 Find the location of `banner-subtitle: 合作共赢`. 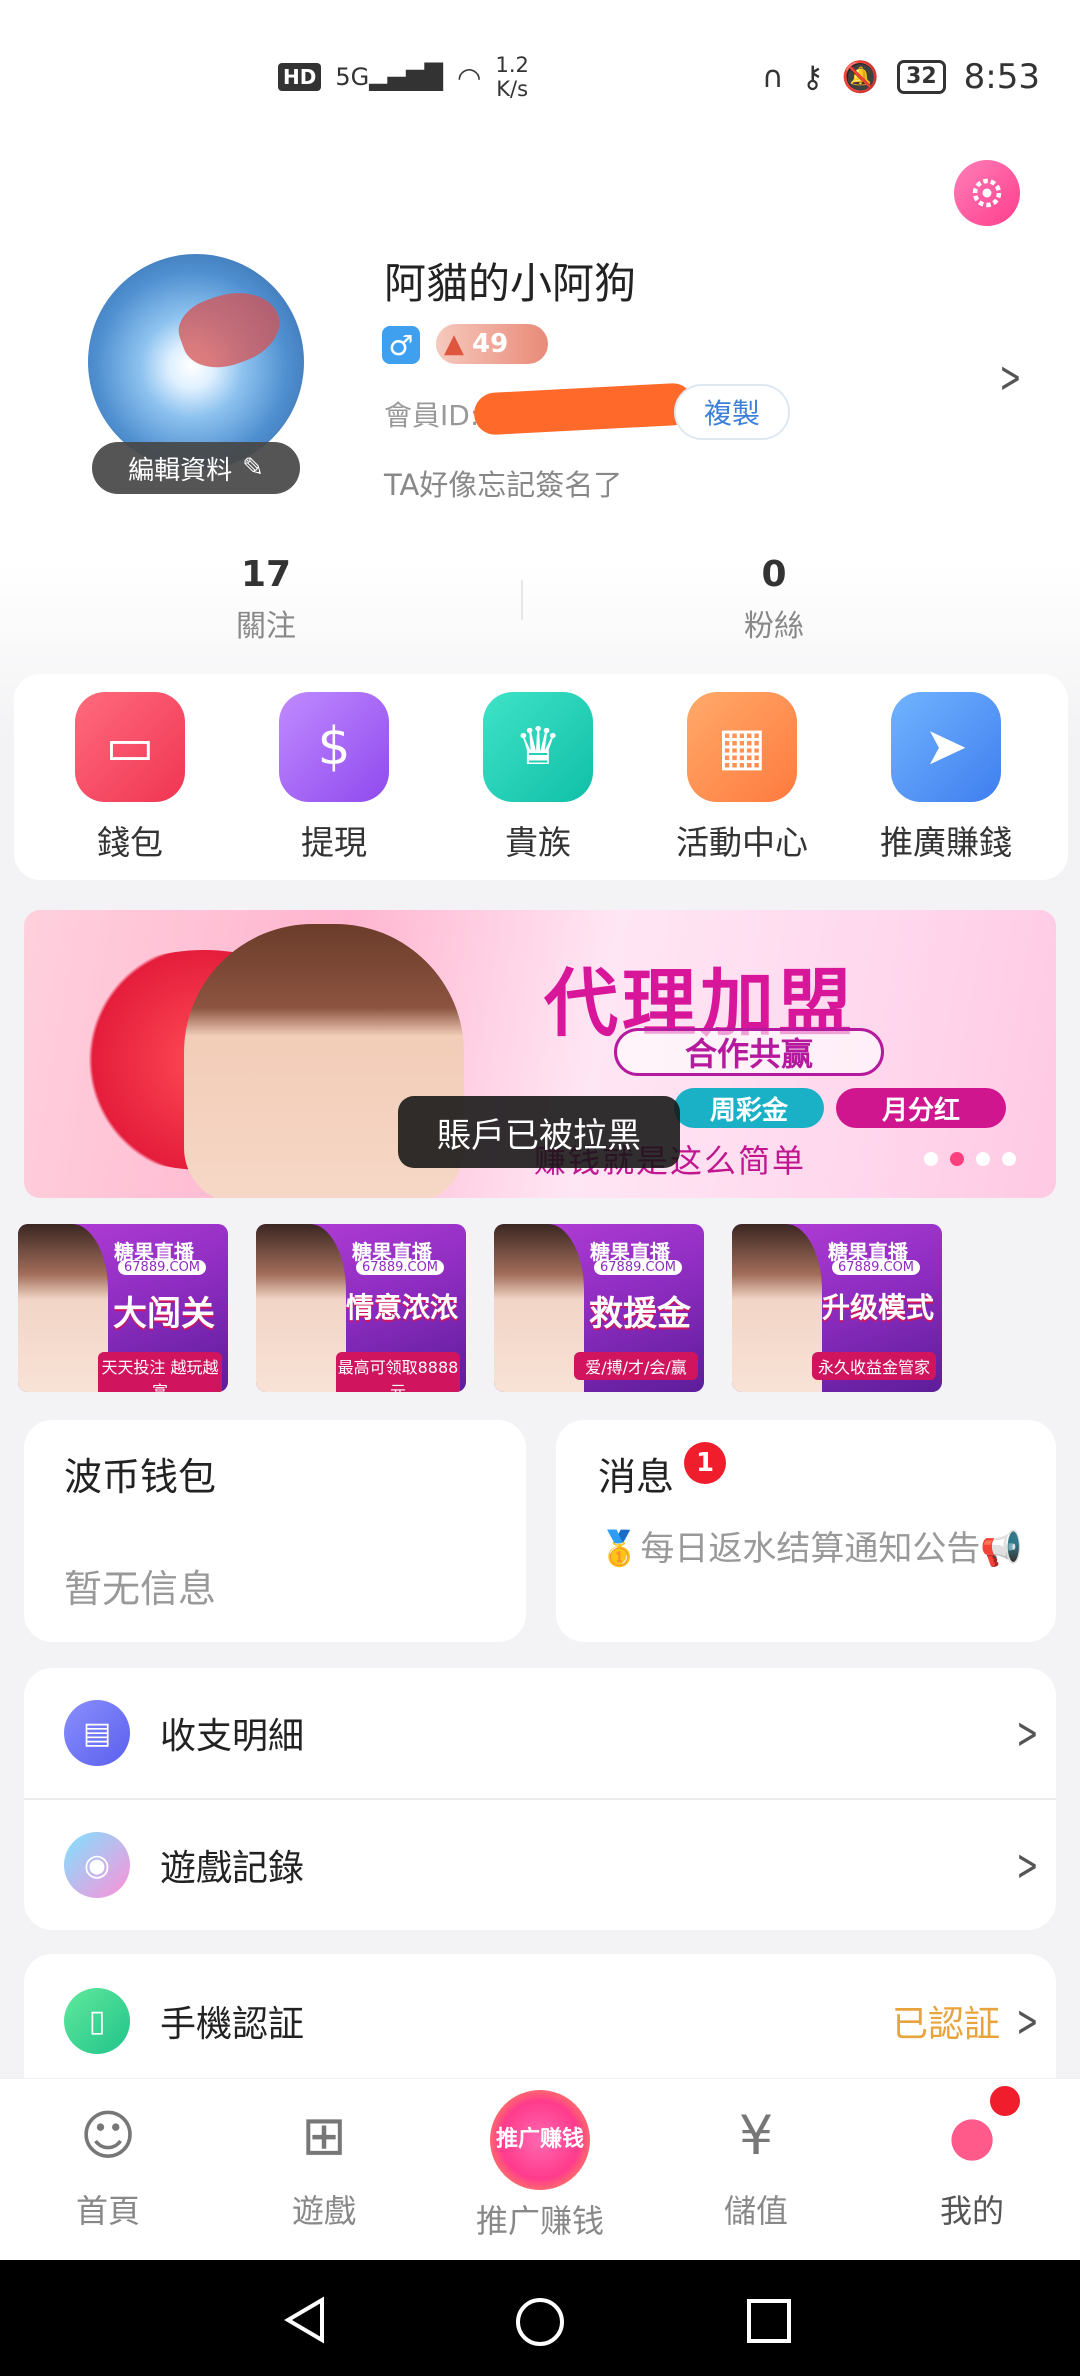

banner-subtitle: 合作共赢 is located at coordinates (749, 1052).